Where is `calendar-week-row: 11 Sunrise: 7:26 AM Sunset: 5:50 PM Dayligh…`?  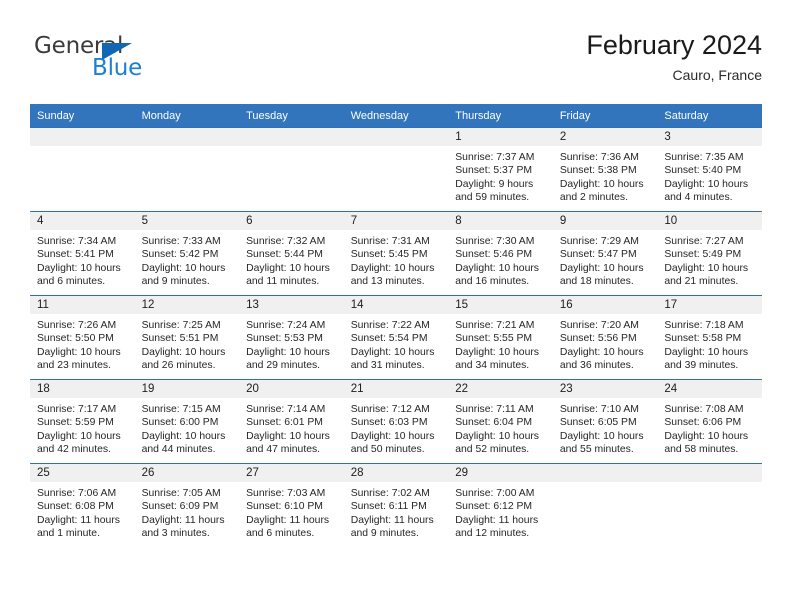
calendar-week-row: 11 Sunrise: 7:26 AM Sunset: 5:50 PM Dayligh… is located at coordinates (396, 337).